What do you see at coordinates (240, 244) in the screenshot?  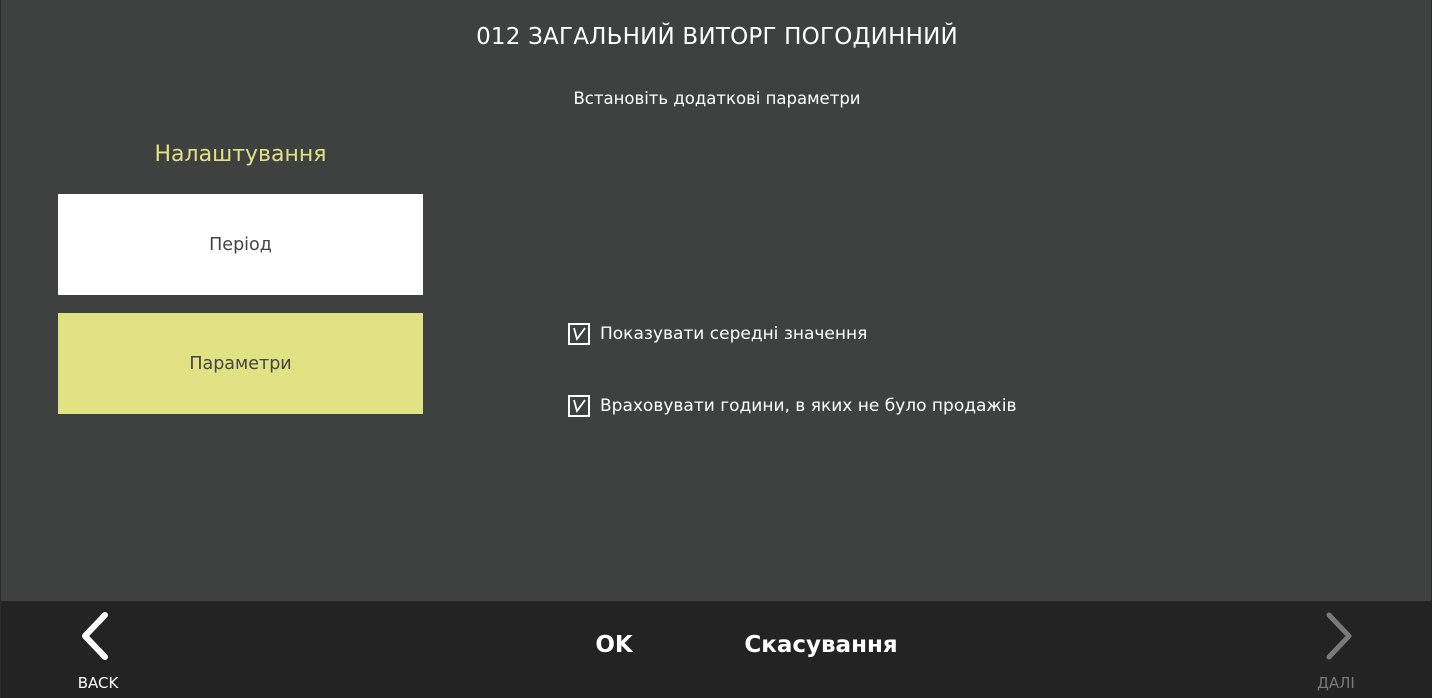 I see `period-button: Період` at bounding box center [240, 244].